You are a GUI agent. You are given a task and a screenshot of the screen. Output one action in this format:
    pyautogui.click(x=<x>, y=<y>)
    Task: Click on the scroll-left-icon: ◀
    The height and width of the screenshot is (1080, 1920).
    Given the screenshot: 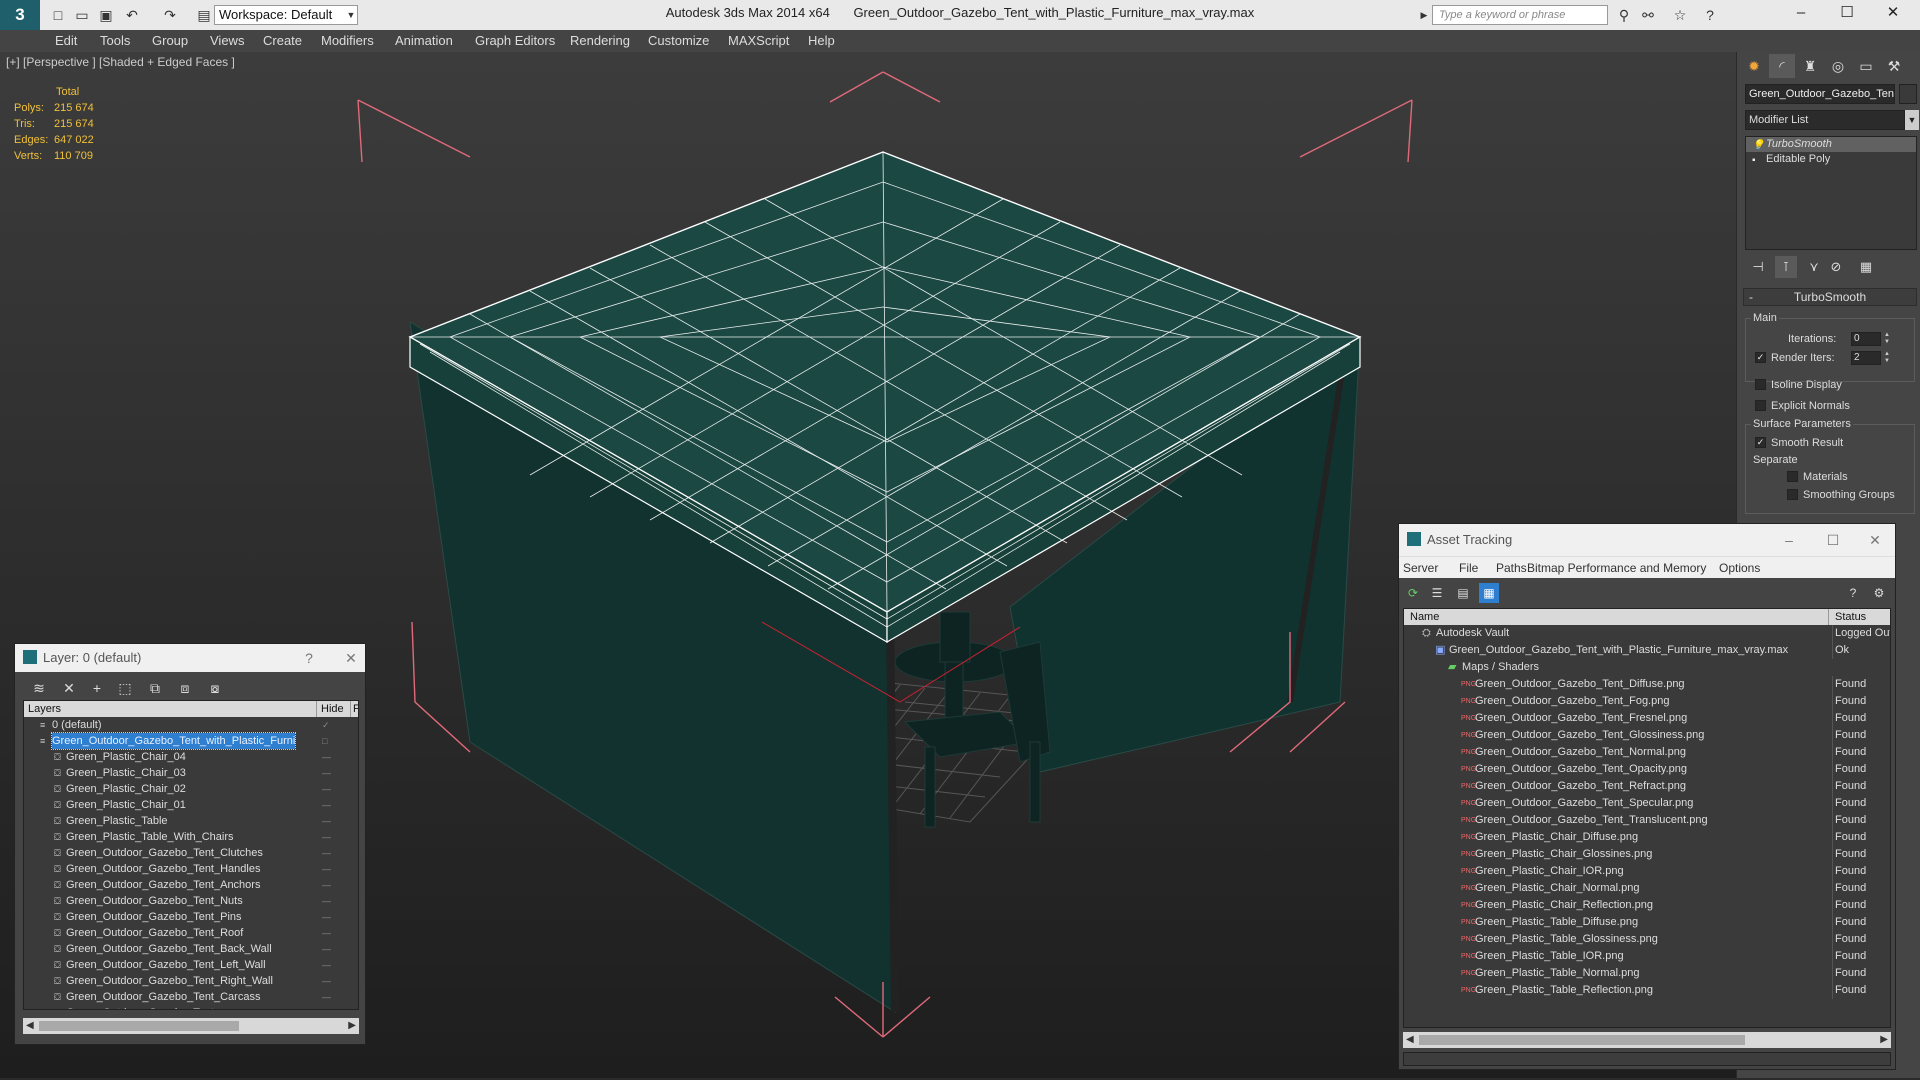 What is the action you would take?
    pyautogui.click(x=1410, y=1040)
    